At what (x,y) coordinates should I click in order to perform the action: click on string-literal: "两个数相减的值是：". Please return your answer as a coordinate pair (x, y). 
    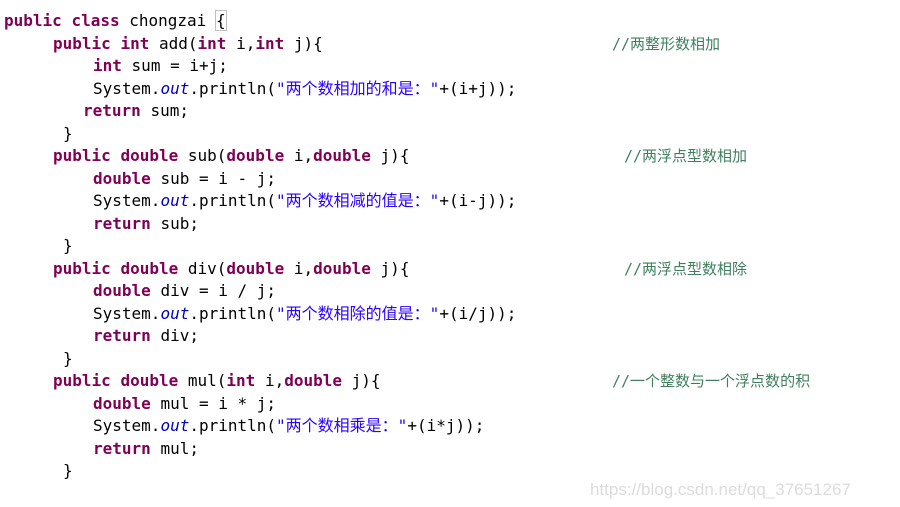
    Looking at the image, I should click on (358, 200).